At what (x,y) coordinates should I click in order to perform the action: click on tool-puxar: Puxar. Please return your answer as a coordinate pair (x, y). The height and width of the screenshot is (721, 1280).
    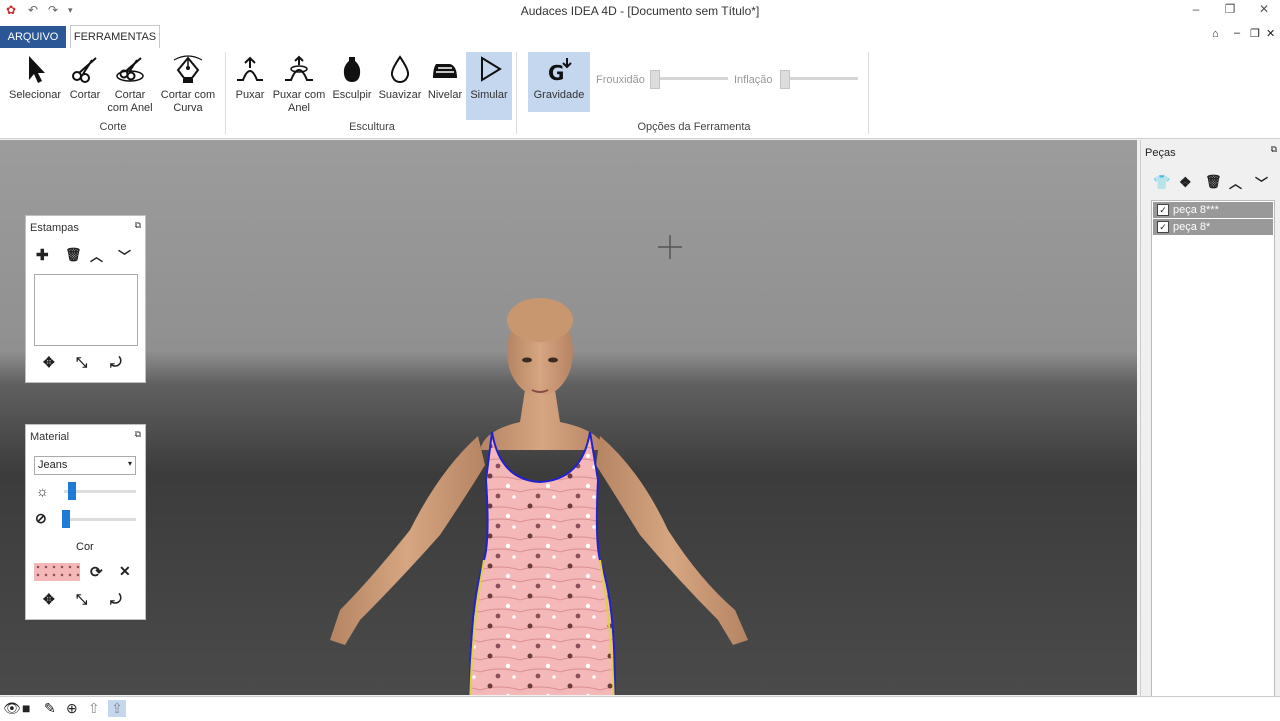
    Looking at the image, I should click on (250, 78).